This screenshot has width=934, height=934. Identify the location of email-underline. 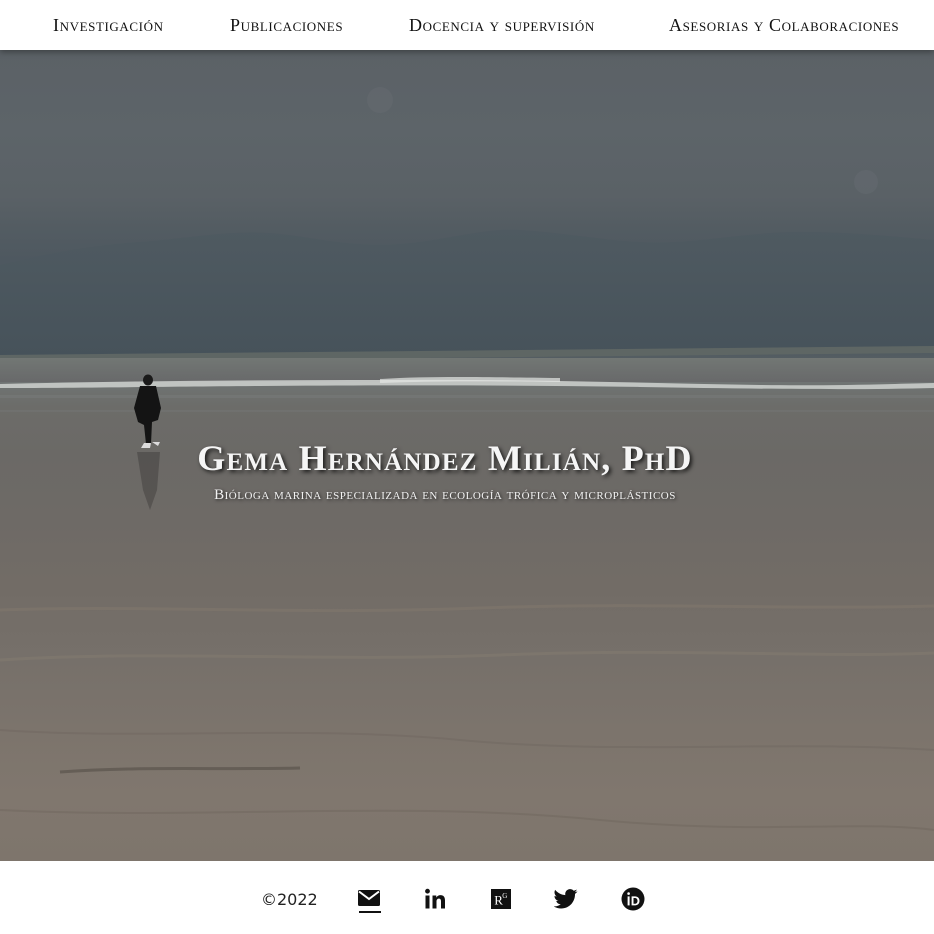
(370, 912).